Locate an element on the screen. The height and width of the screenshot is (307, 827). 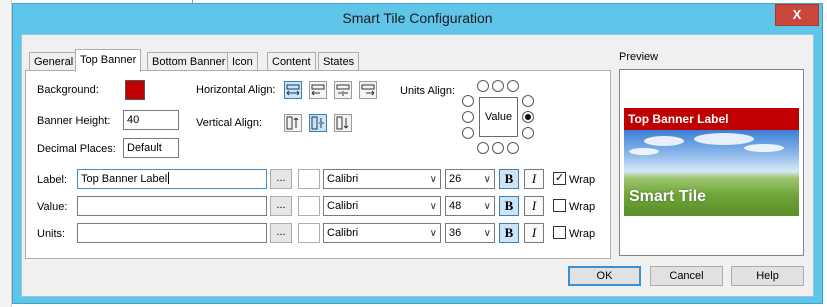
units-align-right-bottom is located at coordinates (528, 133).